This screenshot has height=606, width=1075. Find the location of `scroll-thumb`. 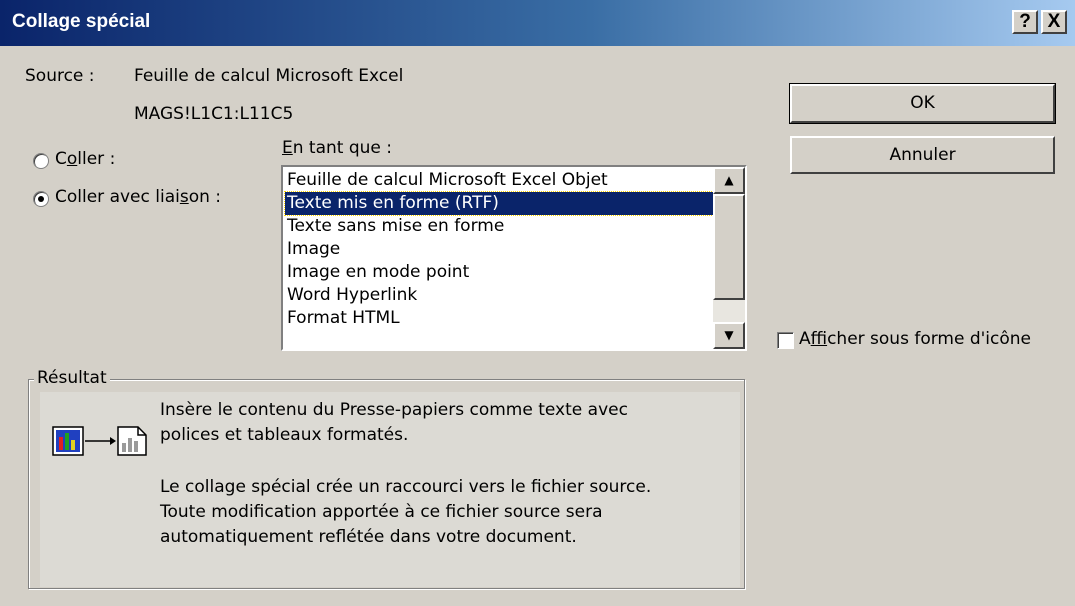

scroll-thumb is located at coordinates (729, 247).